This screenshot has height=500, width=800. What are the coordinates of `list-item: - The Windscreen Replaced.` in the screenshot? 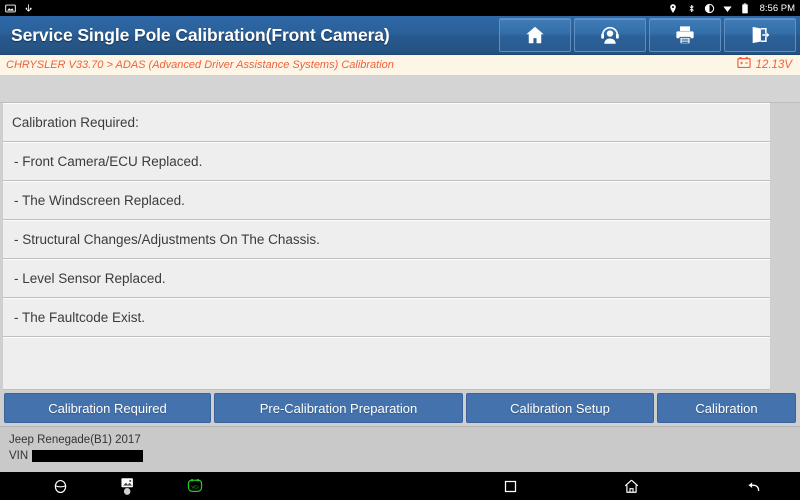 It's located at (386, 200).